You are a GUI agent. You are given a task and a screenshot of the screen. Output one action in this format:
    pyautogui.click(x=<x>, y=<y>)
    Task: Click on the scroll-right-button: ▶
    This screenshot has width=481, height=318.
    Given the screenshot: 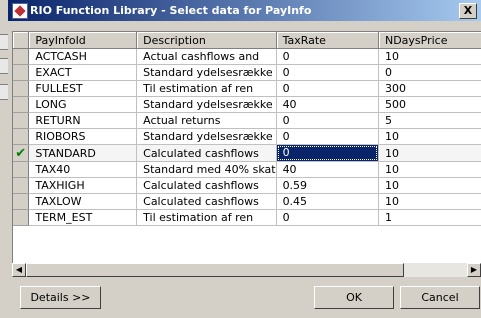 What is the action you would take?
    pyautogui.click(x=474, y=270)
    